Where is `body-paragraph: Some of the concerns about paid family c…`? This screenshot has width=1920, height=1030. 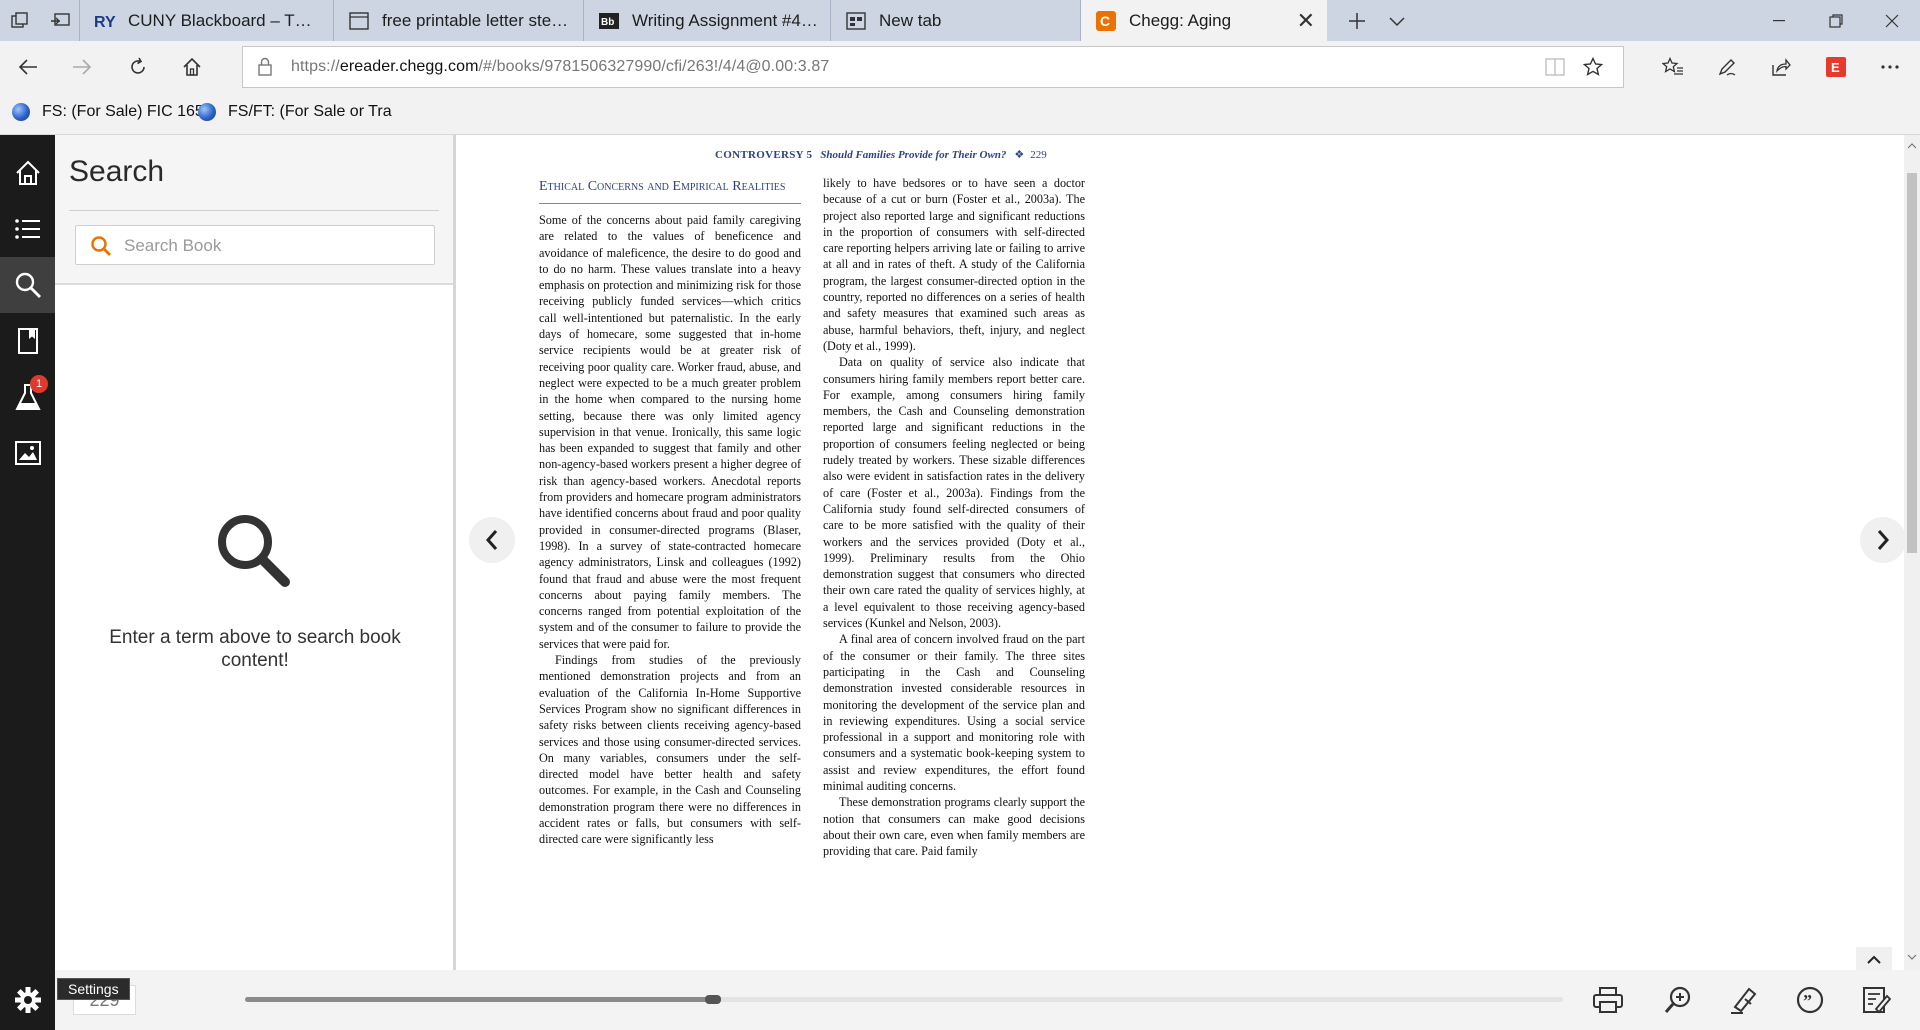 body-paragraph: Some of the concerns about paid family c… is located at coordinates (670, 432).